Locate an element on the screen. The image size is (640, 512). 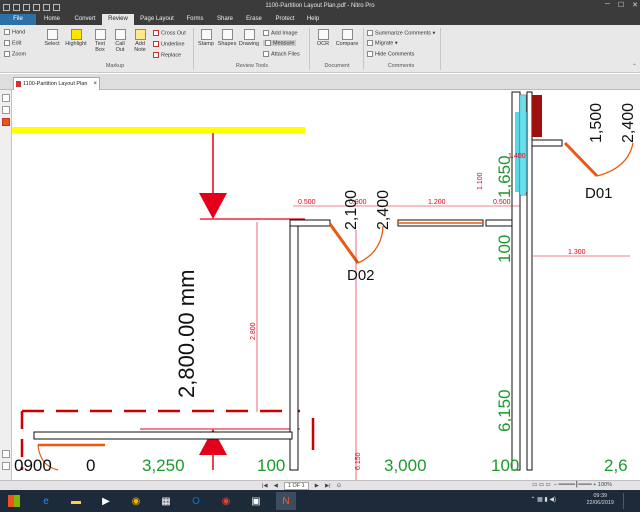
group-review-tools: Review Tools is located at coordinates (252, 66).